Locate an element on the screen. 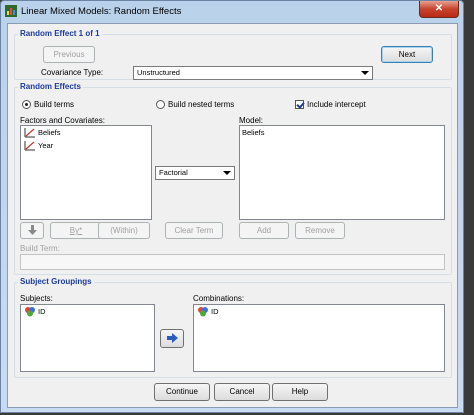 This screenshot has height=415, width=474. move-right-button is located at coordinates (172, 338).